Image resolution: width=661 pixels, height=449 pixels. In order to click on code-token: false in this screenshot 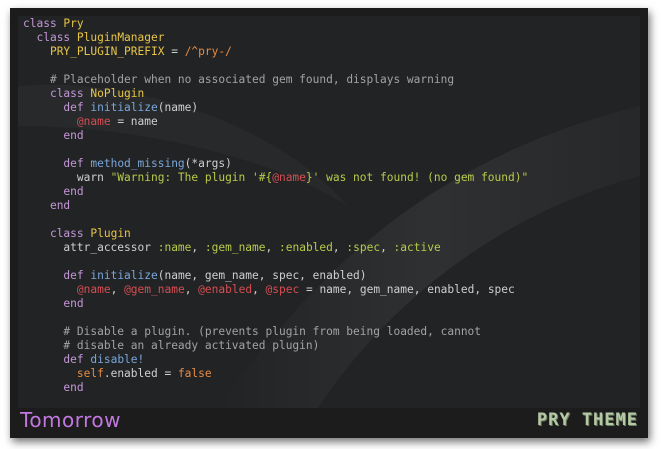, I will do `click(194, 373)`.